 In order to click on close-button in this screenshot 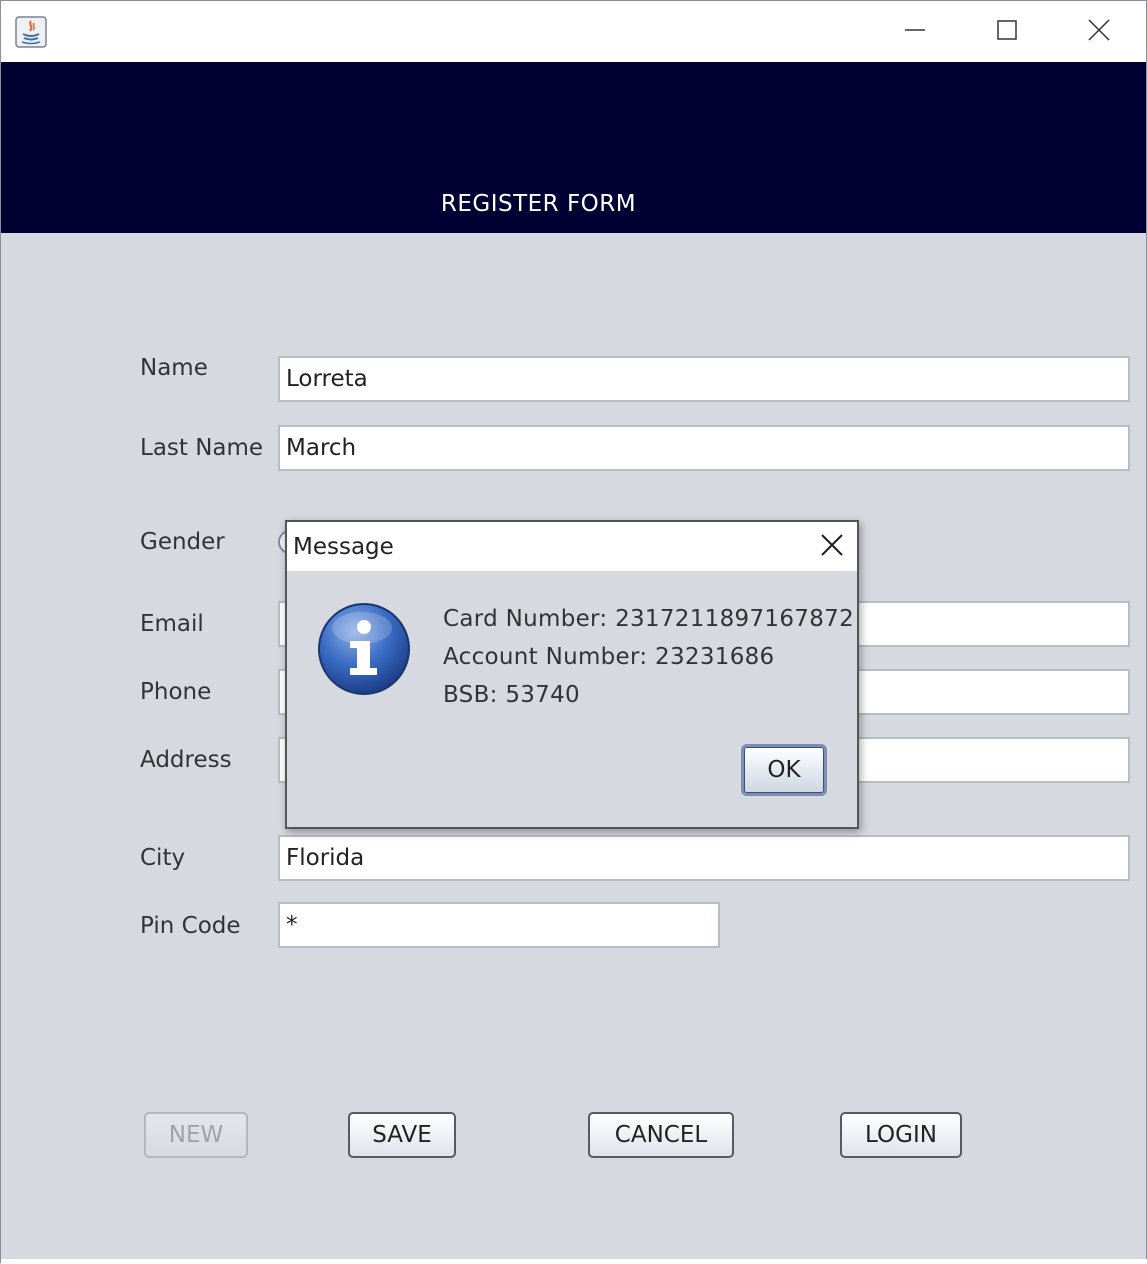, I will do `click(1099, 31)`.